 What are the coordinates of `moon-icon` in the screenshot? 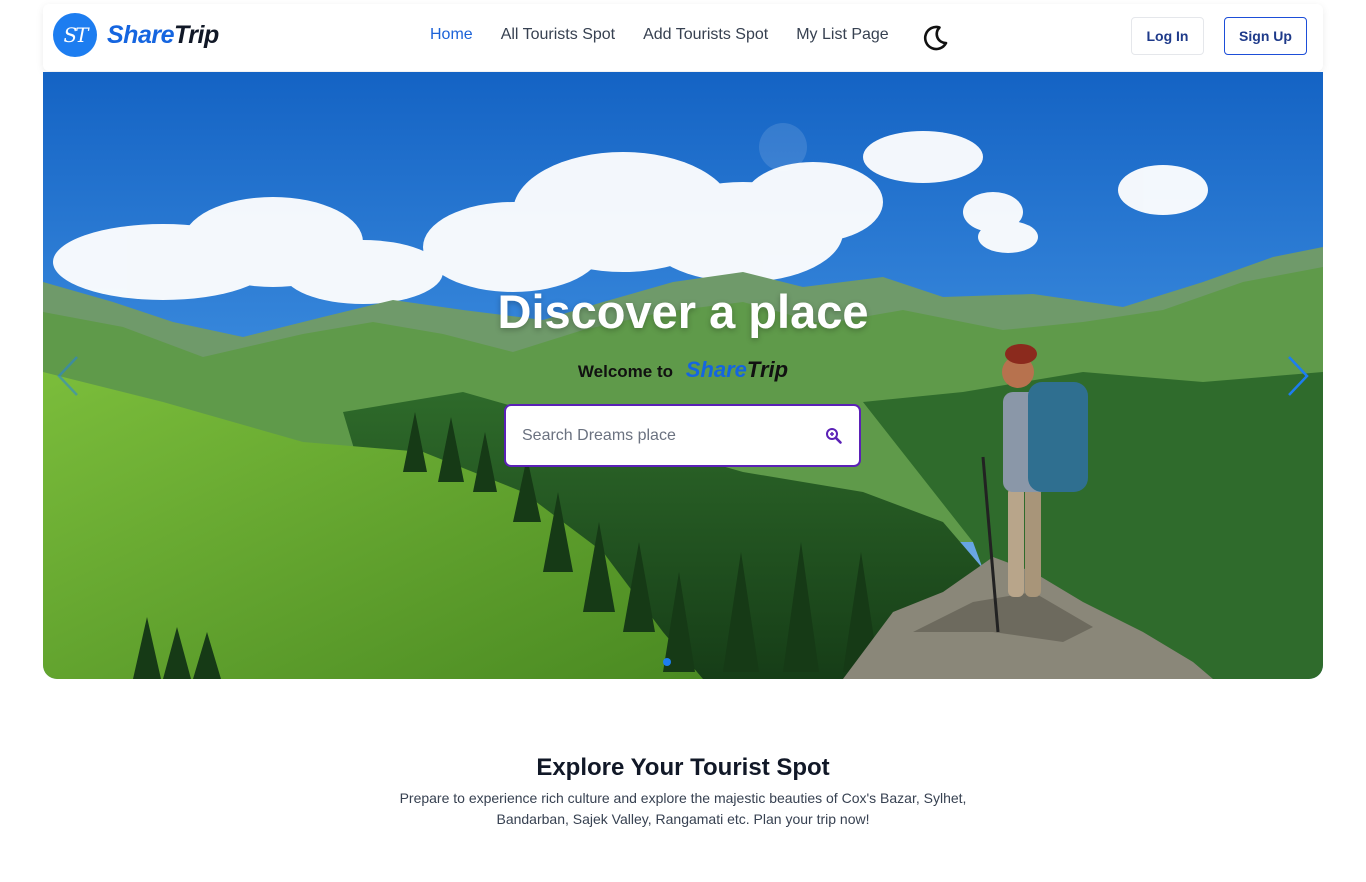 It's located at (935, 38).